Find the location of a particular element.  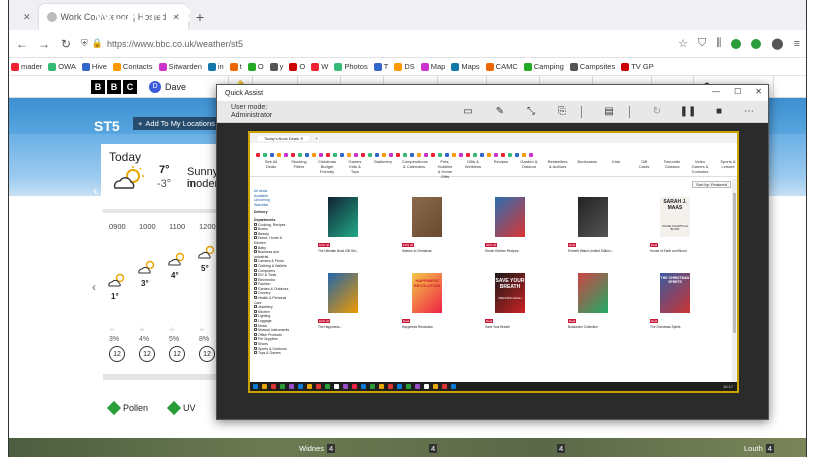

add-location-button: + Add To My Locations is located at coordinates (176, 123).